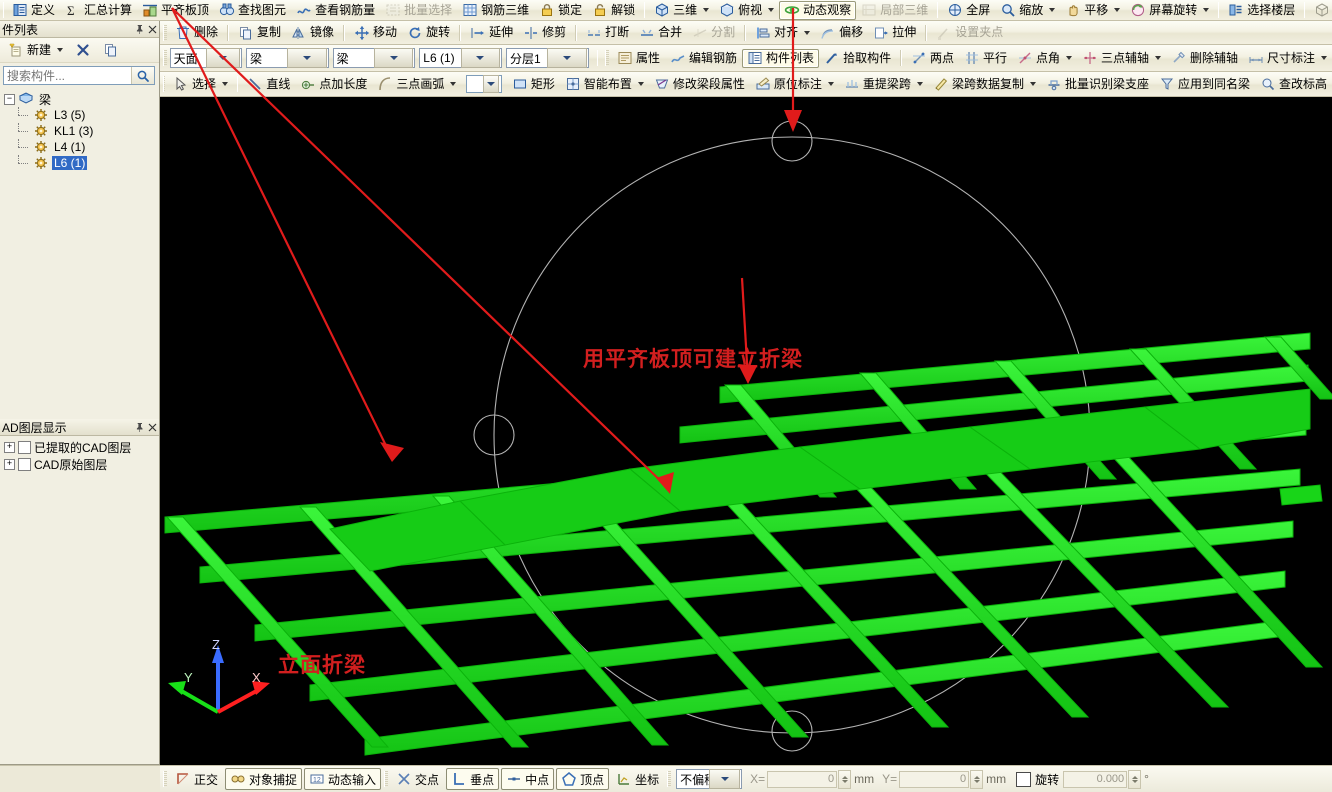  Describe the element at coordinates (1169, 10) in the screenshot. I see `toolbar-button-screen-rotate: 屏幕旋转` at that location.